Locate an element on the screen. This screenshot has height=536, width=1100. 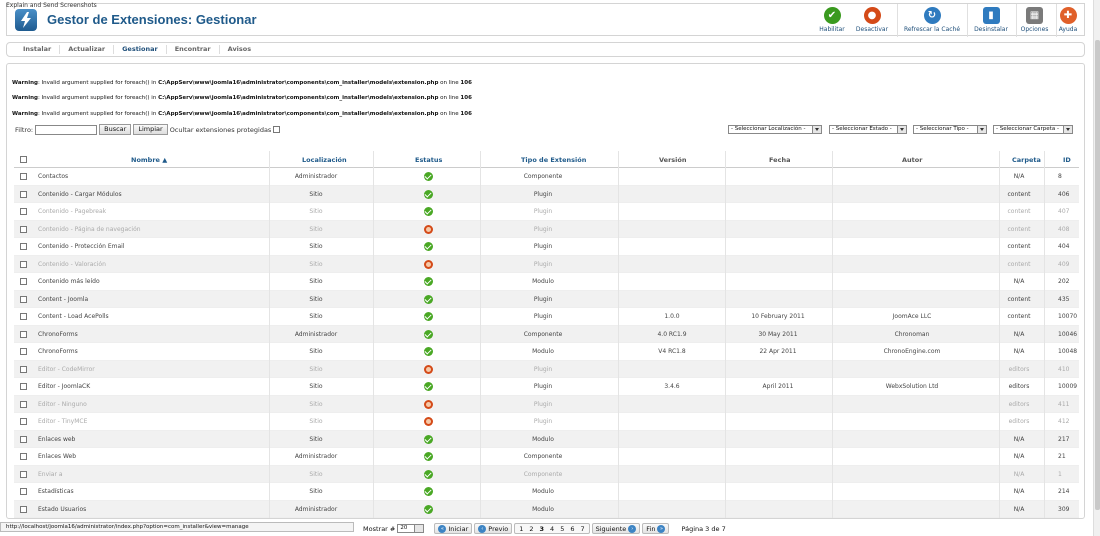
cell-id: 412 is located at coordinates (1064, 421).